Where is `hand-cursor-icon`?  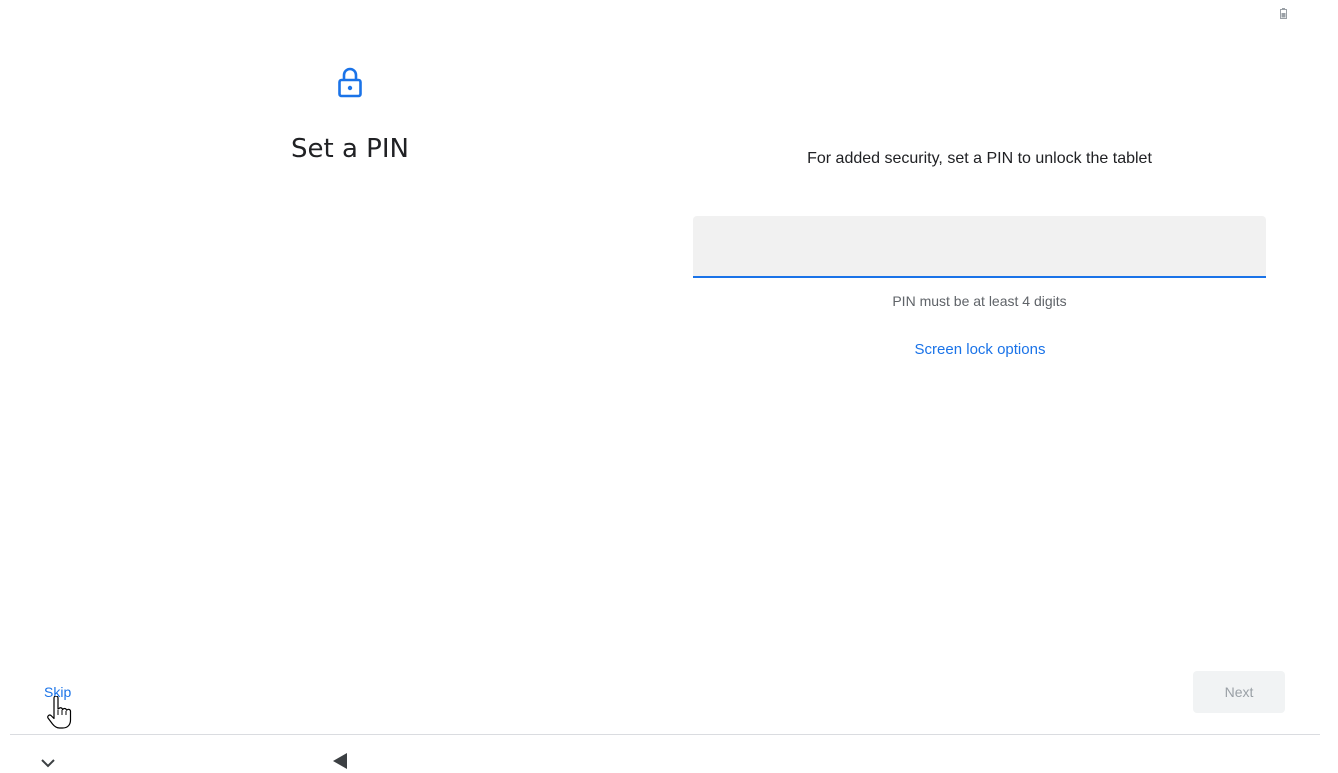 hand-cursor-icon is located at coordinates (59, 712).